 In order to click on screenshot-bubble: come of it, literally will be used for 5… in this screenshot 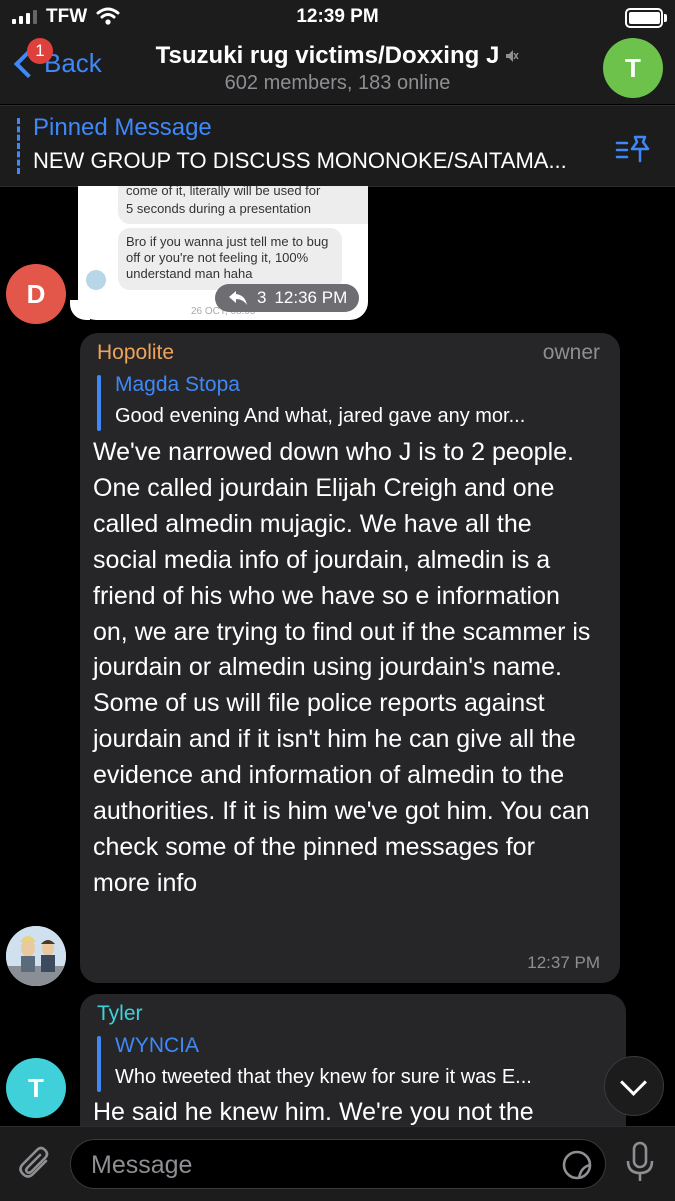, I will do `click(243, 205)`.